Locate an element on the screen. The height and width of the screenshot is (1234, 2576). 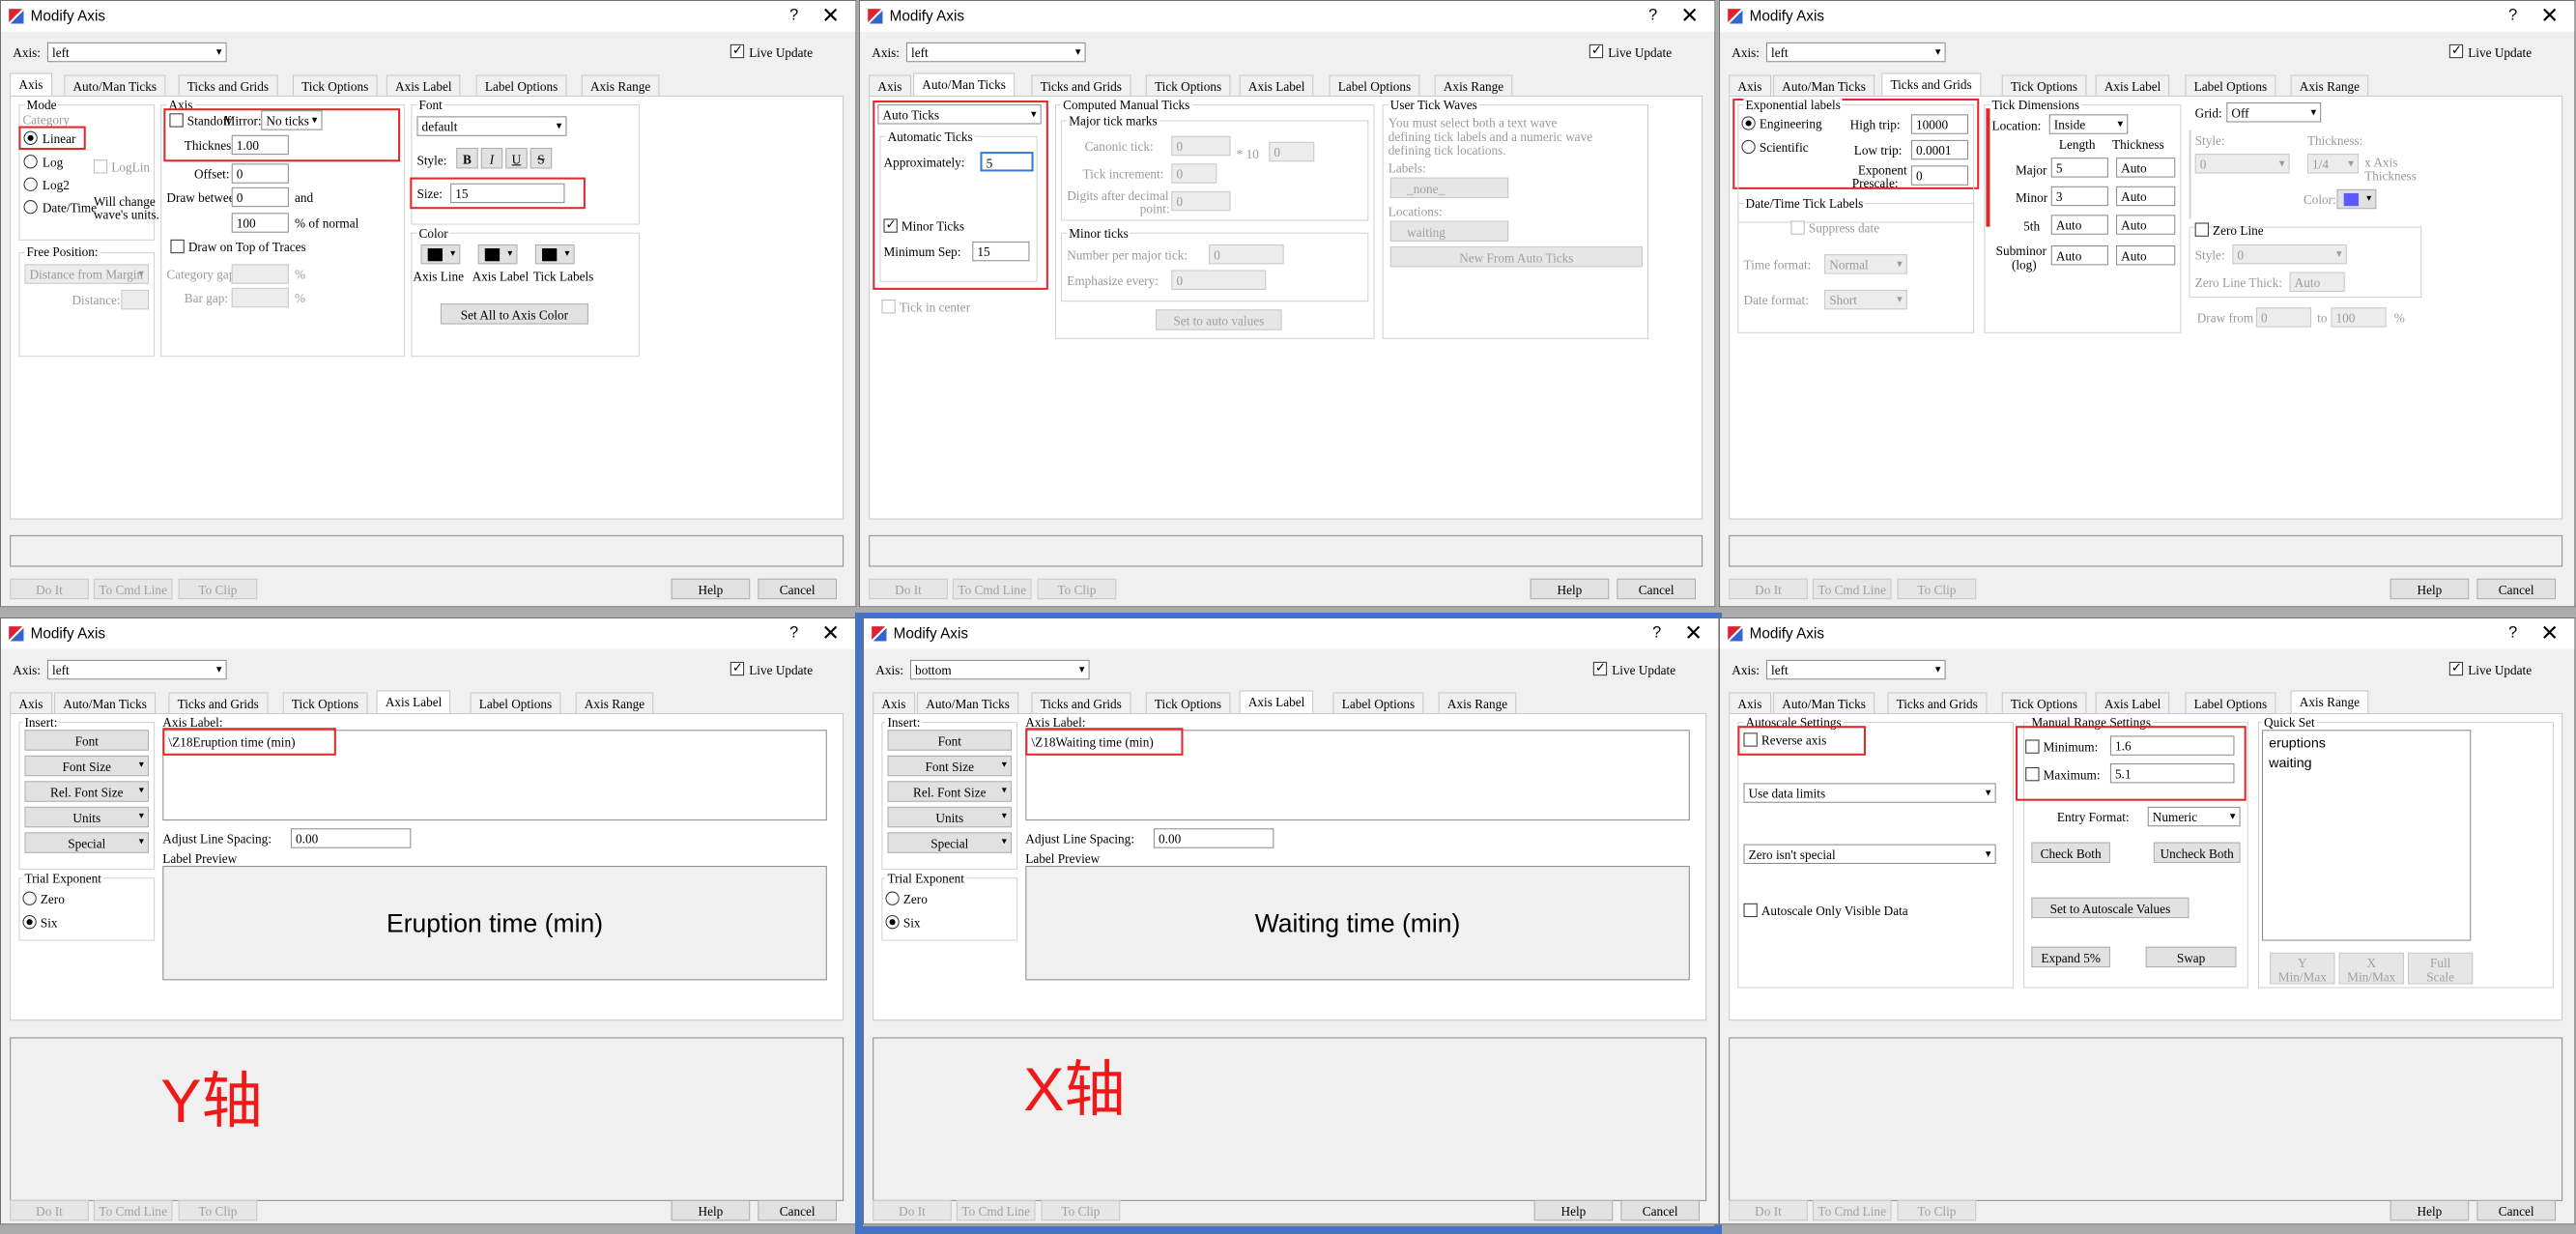
minimum-sep-input: 15 is located at coordinates (1001, 251).